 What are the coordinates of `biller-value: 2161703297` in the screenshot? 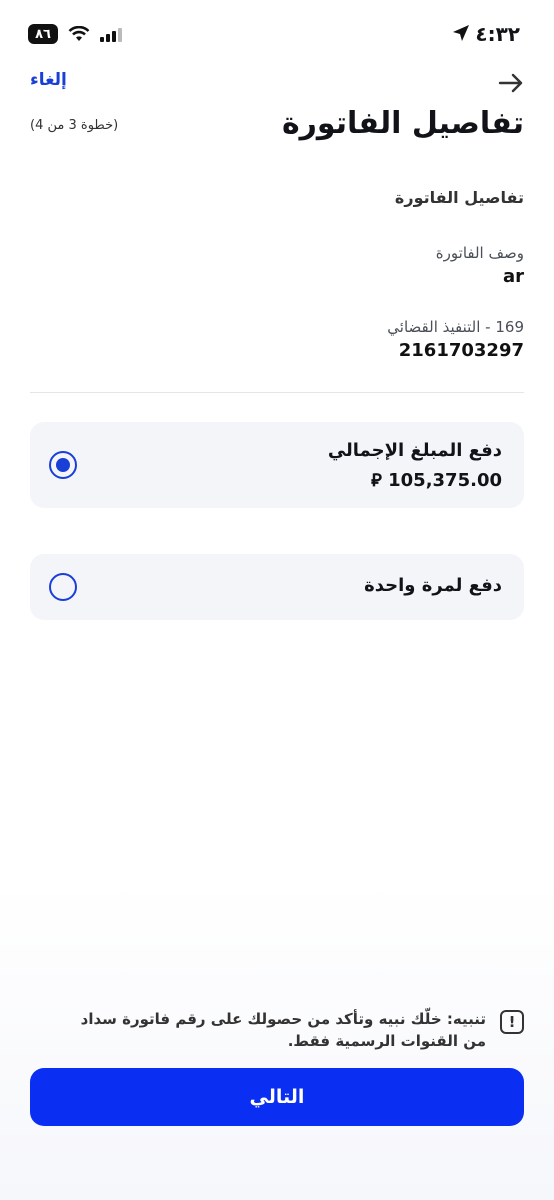 It's located at (461, 350).